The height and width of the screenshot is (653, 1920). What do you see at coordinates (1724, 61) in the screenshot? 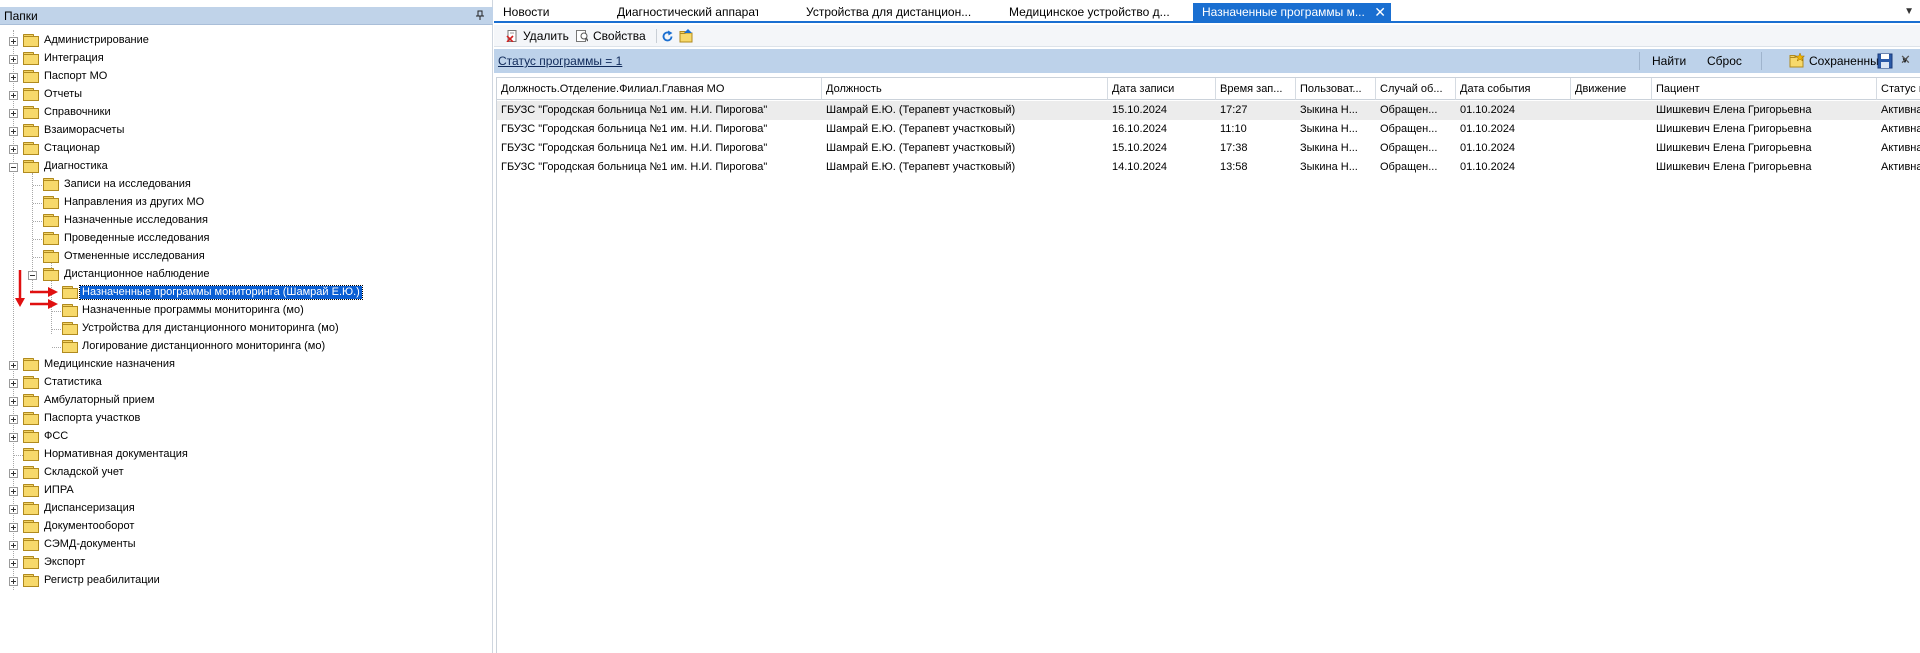
I see `reset-button: Сброс` at bounding box center [1724, 61].